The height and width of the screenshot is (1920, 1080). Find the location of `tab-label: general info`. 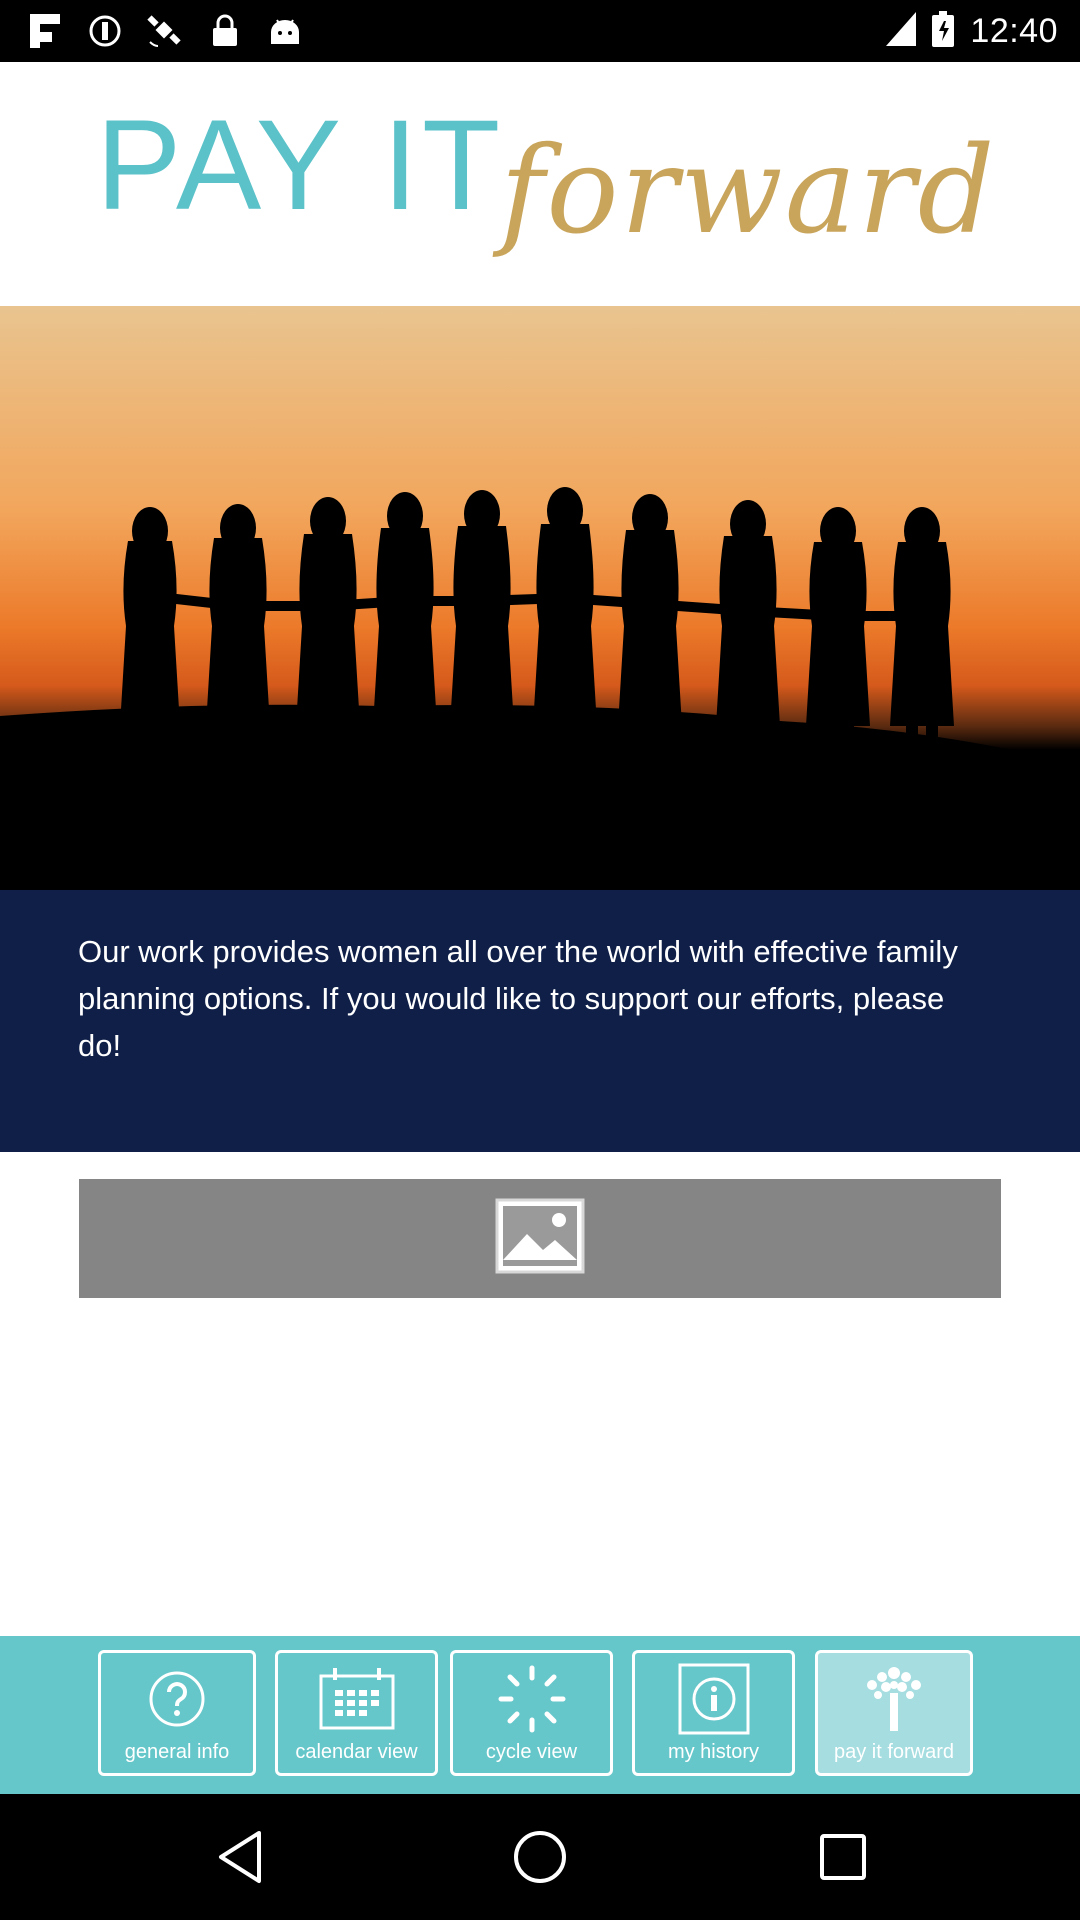

tab-label: general info is located at coordinates (177, 1752).